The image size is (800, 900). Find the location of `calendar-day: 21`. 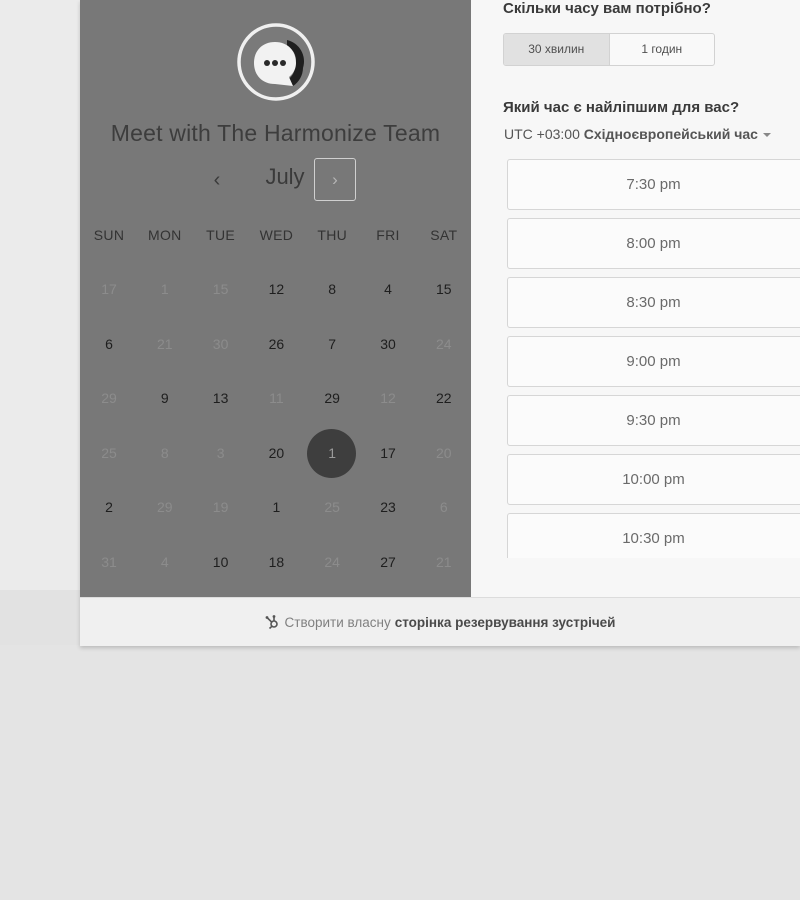

calendar-day: 21 is located at coordinates (444, 562).